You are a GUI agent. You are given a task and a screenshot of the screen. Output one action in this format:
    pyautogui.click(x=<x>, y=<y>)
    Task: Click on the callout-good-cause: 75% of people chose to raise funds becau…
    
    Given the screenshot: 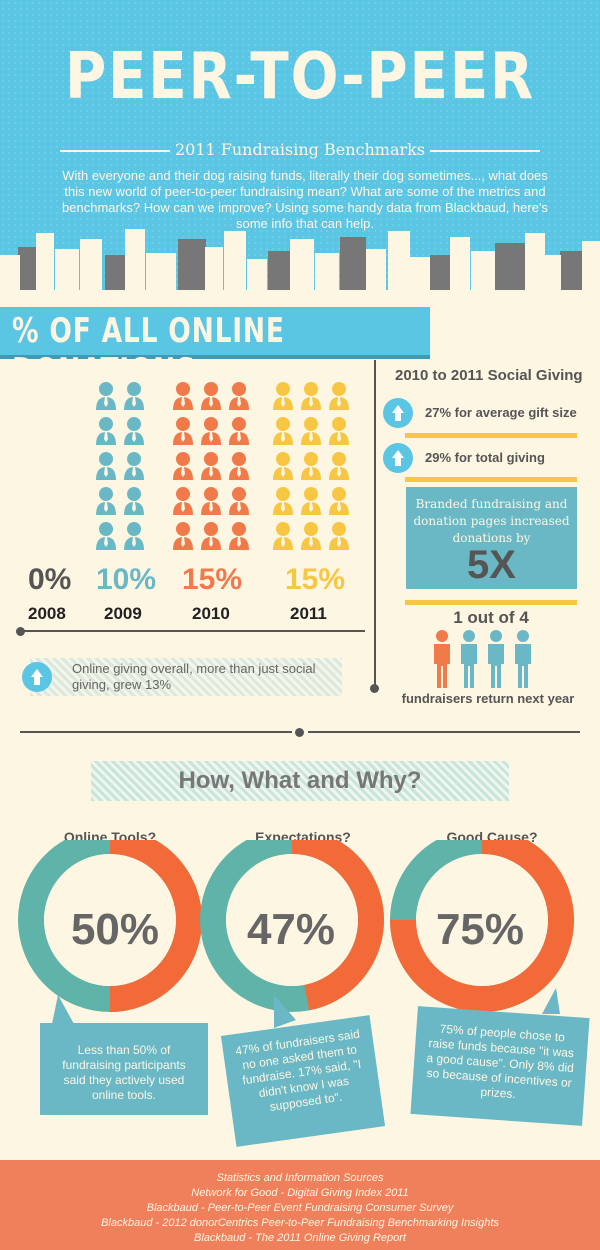 What is the action you would take?
    pyautogui.click(x=500, y=1066)
    